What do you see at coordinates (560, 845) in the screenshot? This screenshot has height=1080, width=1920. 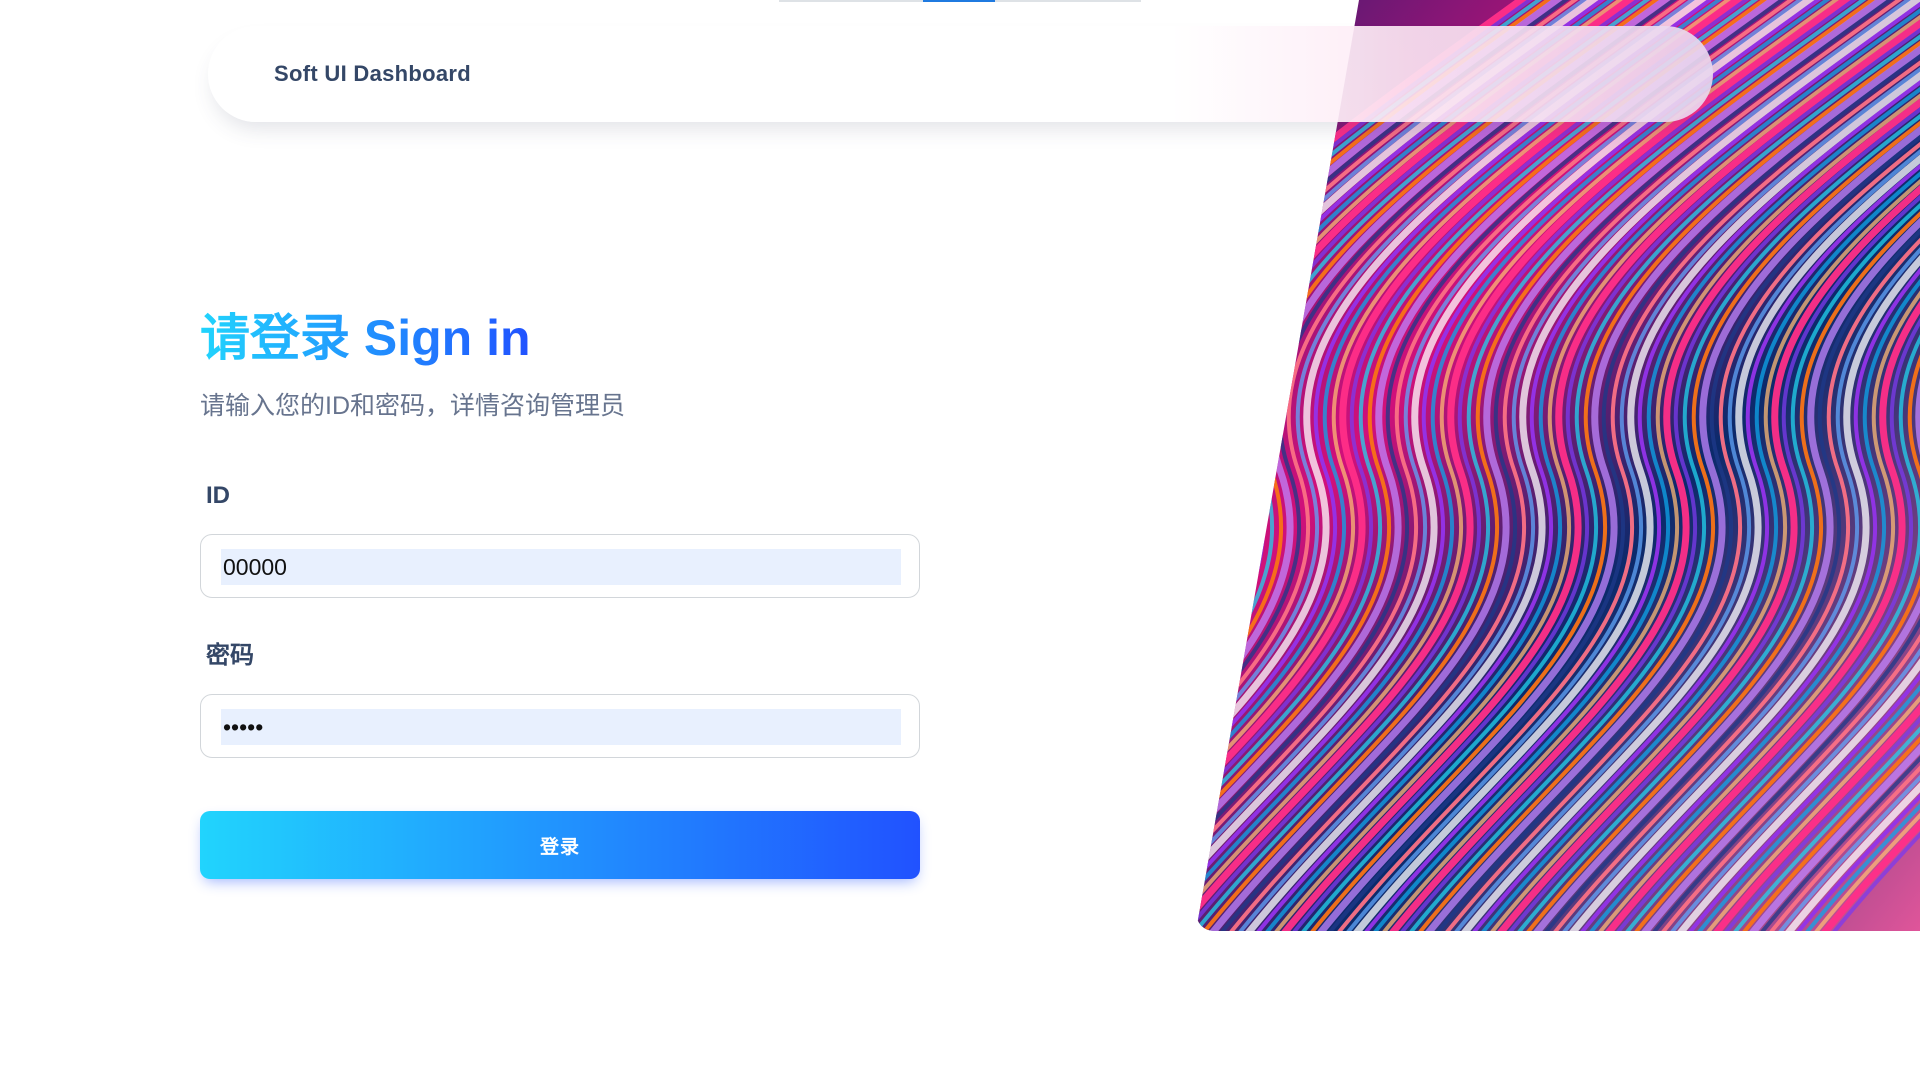 I see `sign-in-button: 登录` at bounding box center [560, 845].